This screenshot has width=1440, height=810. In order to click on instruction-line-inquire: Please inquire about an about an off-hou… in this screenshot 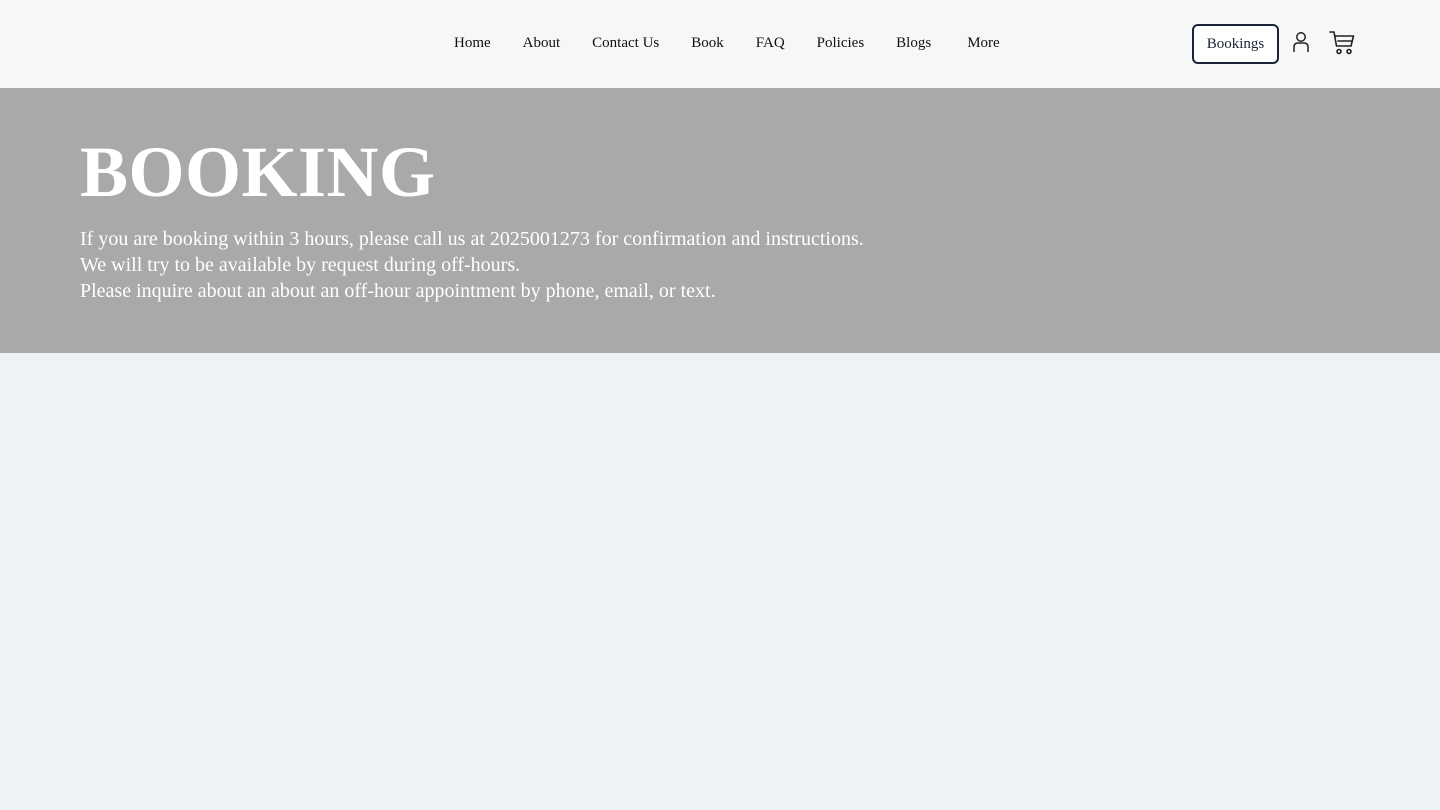, I will do `click(398, 291)`.